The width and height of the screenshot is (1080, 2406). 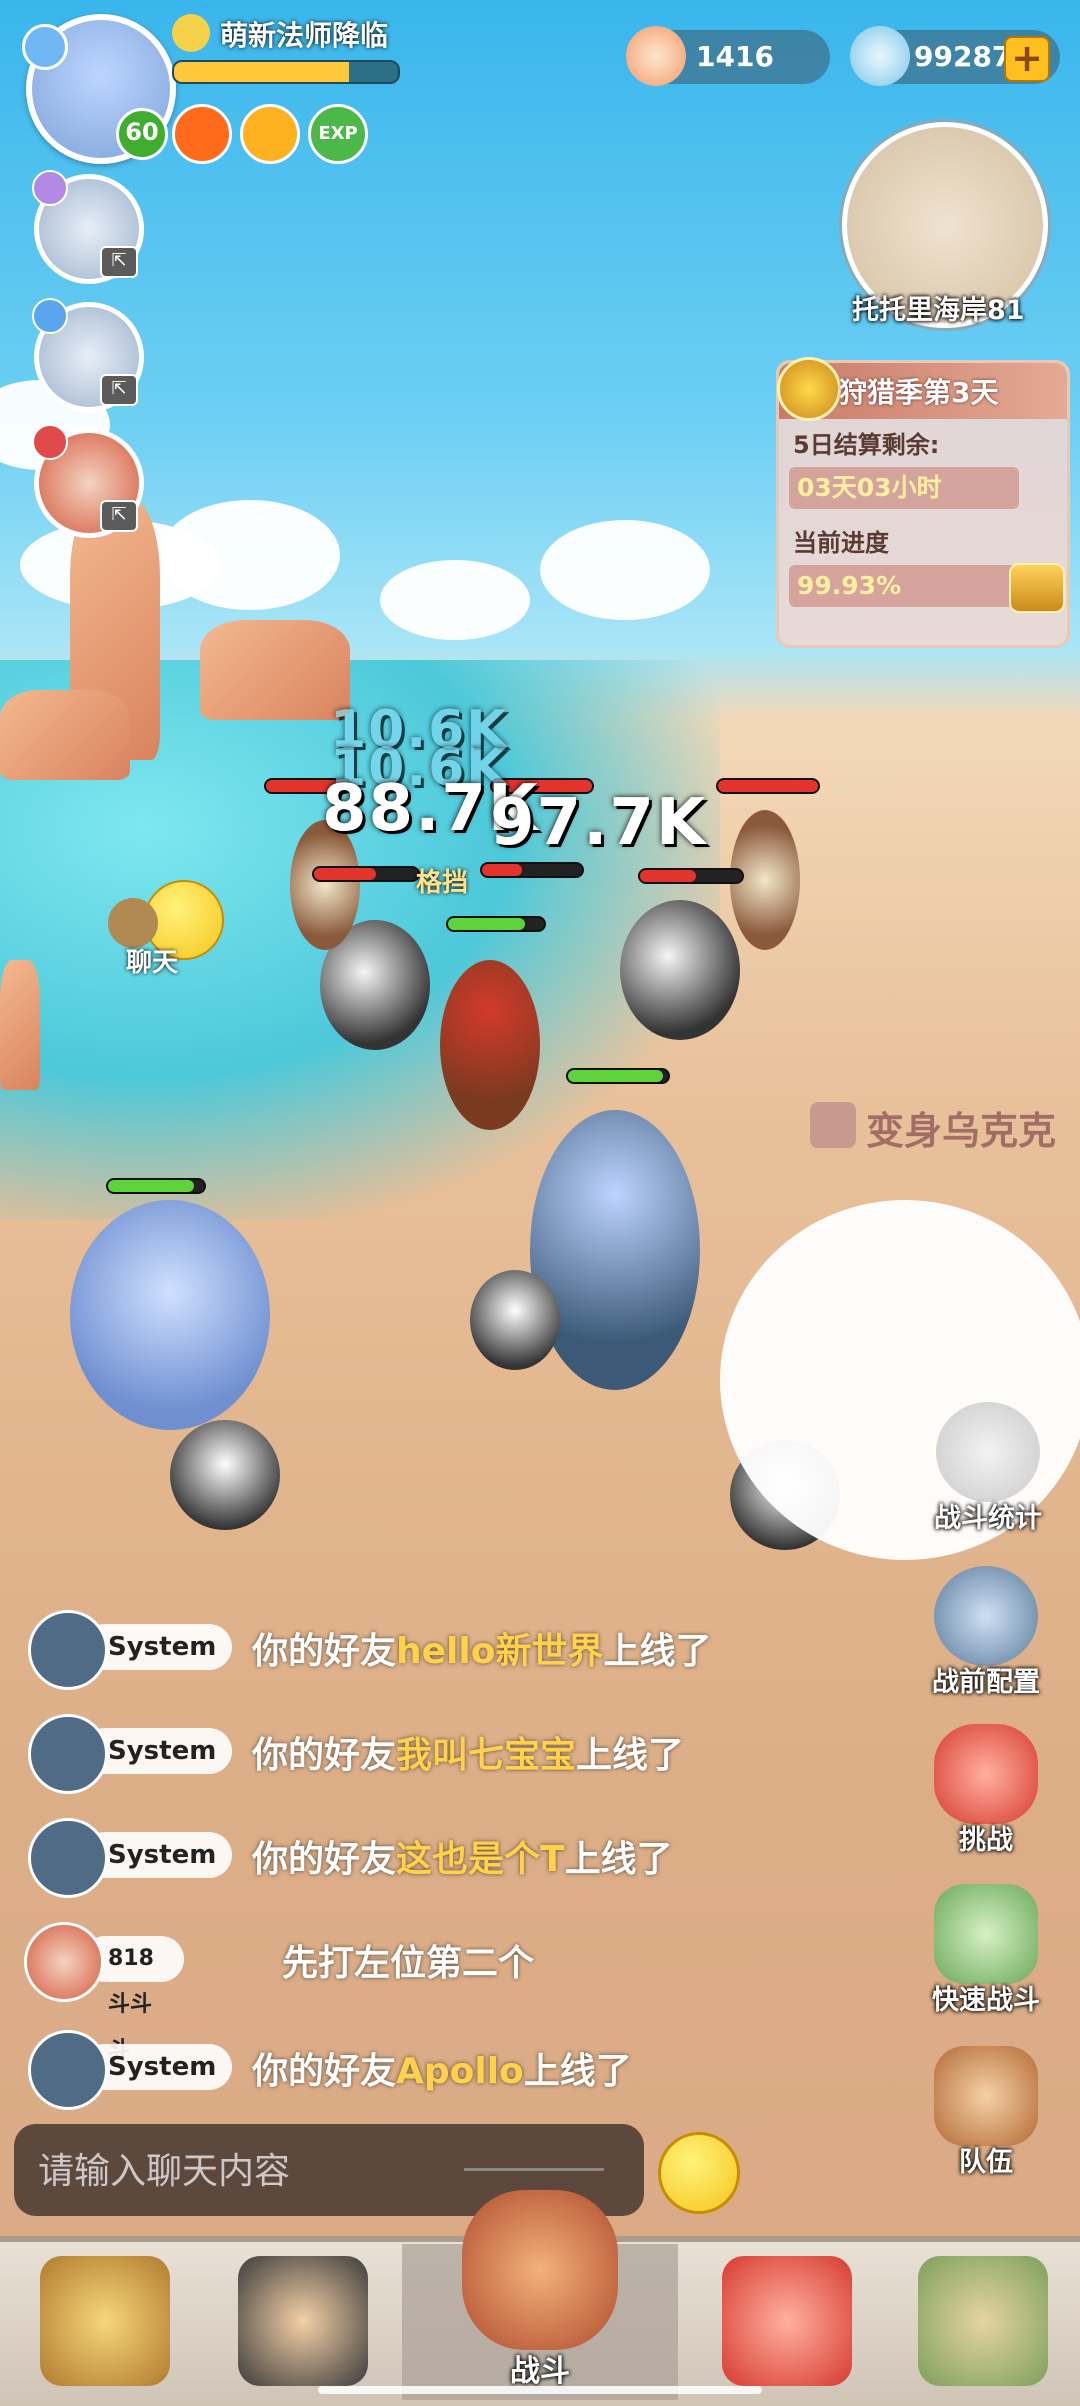 What do you see at coordinates (988, 1518) in the screenshot?
I see `battle-stats-label: 战斗统计` at bounding box center [988, 1518].